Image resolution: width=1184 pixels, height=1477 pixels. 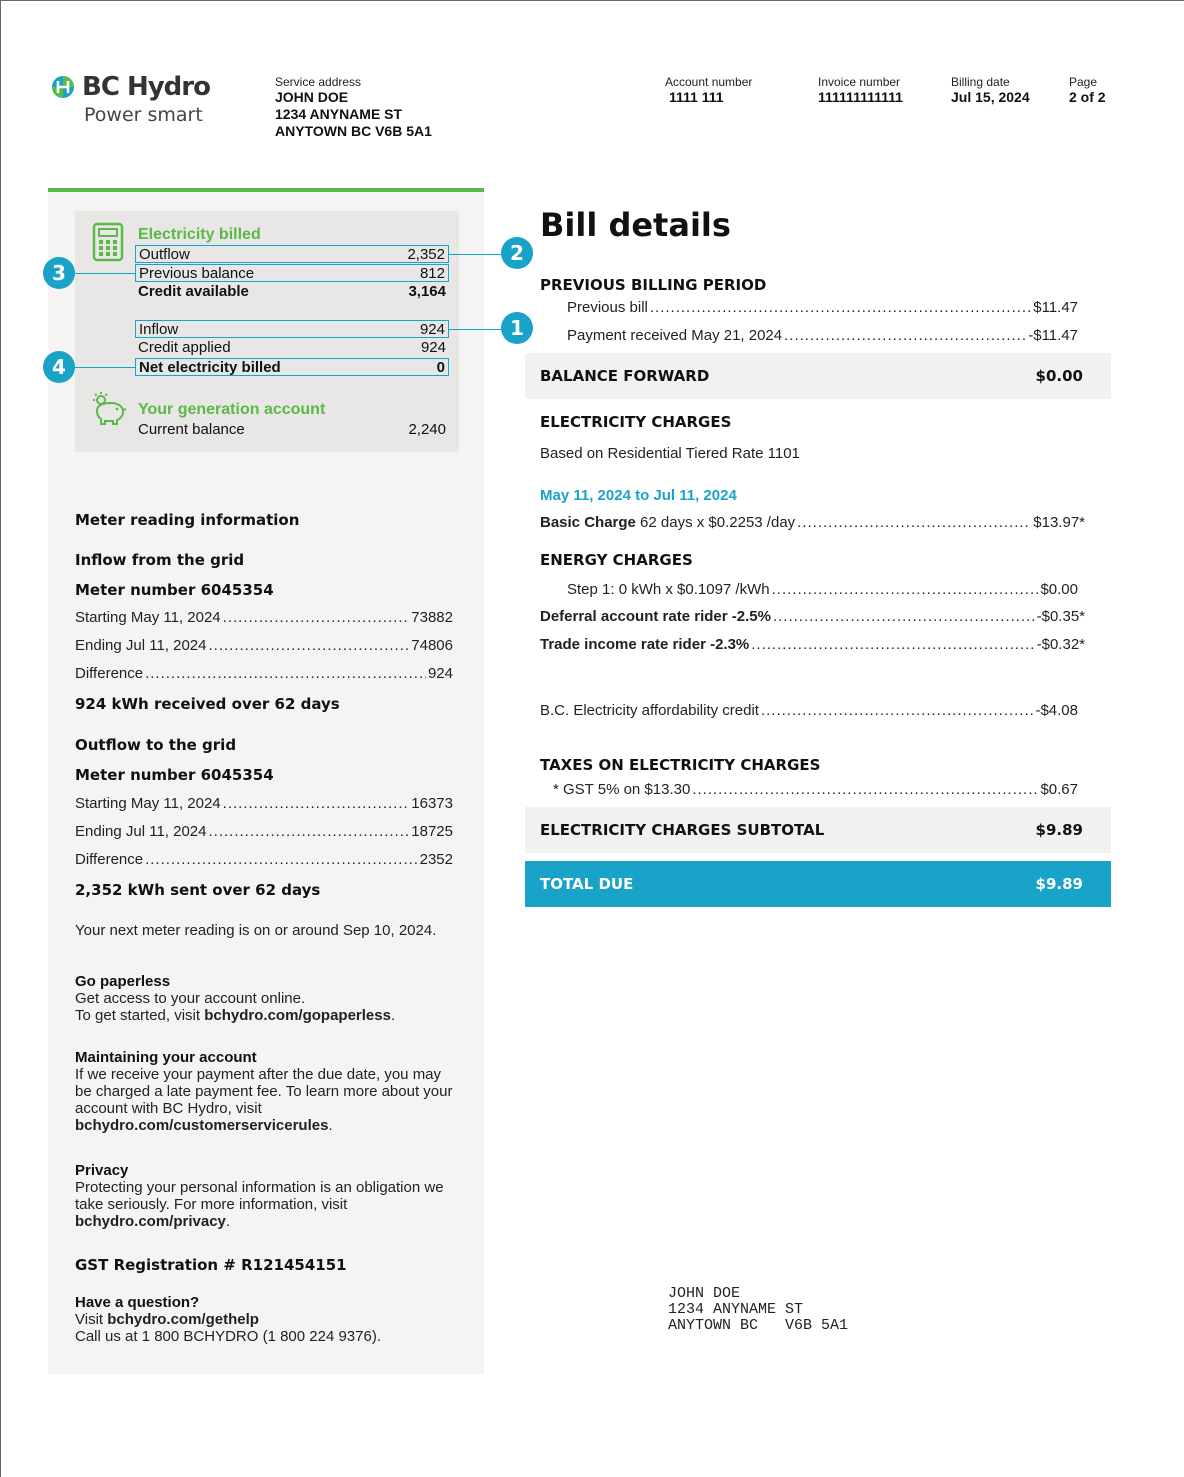 What do you see at coordinates (264, 860) in the screenshot?
I see `outflow-difference-row: Difference 2352` at bounding box center [264, 860].